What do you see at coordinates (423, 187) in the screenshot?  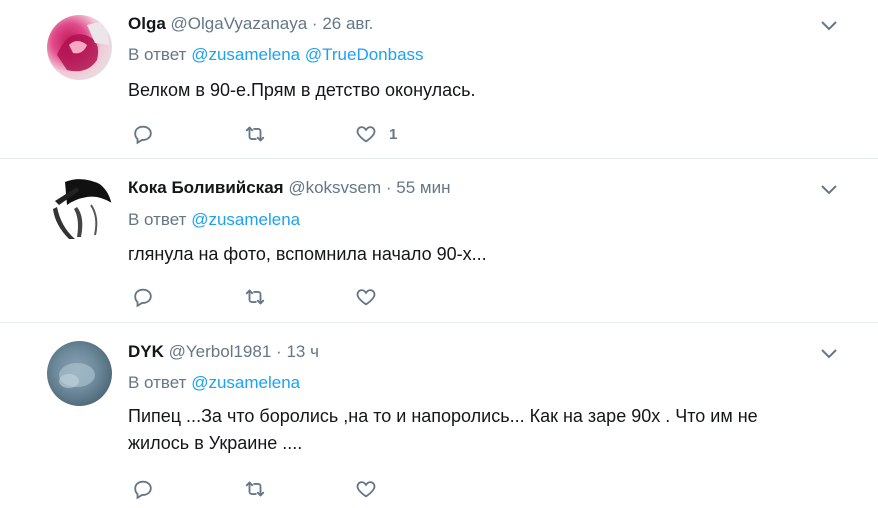 I see `timestamp: 55 мин` at bounding box center [423, 187].